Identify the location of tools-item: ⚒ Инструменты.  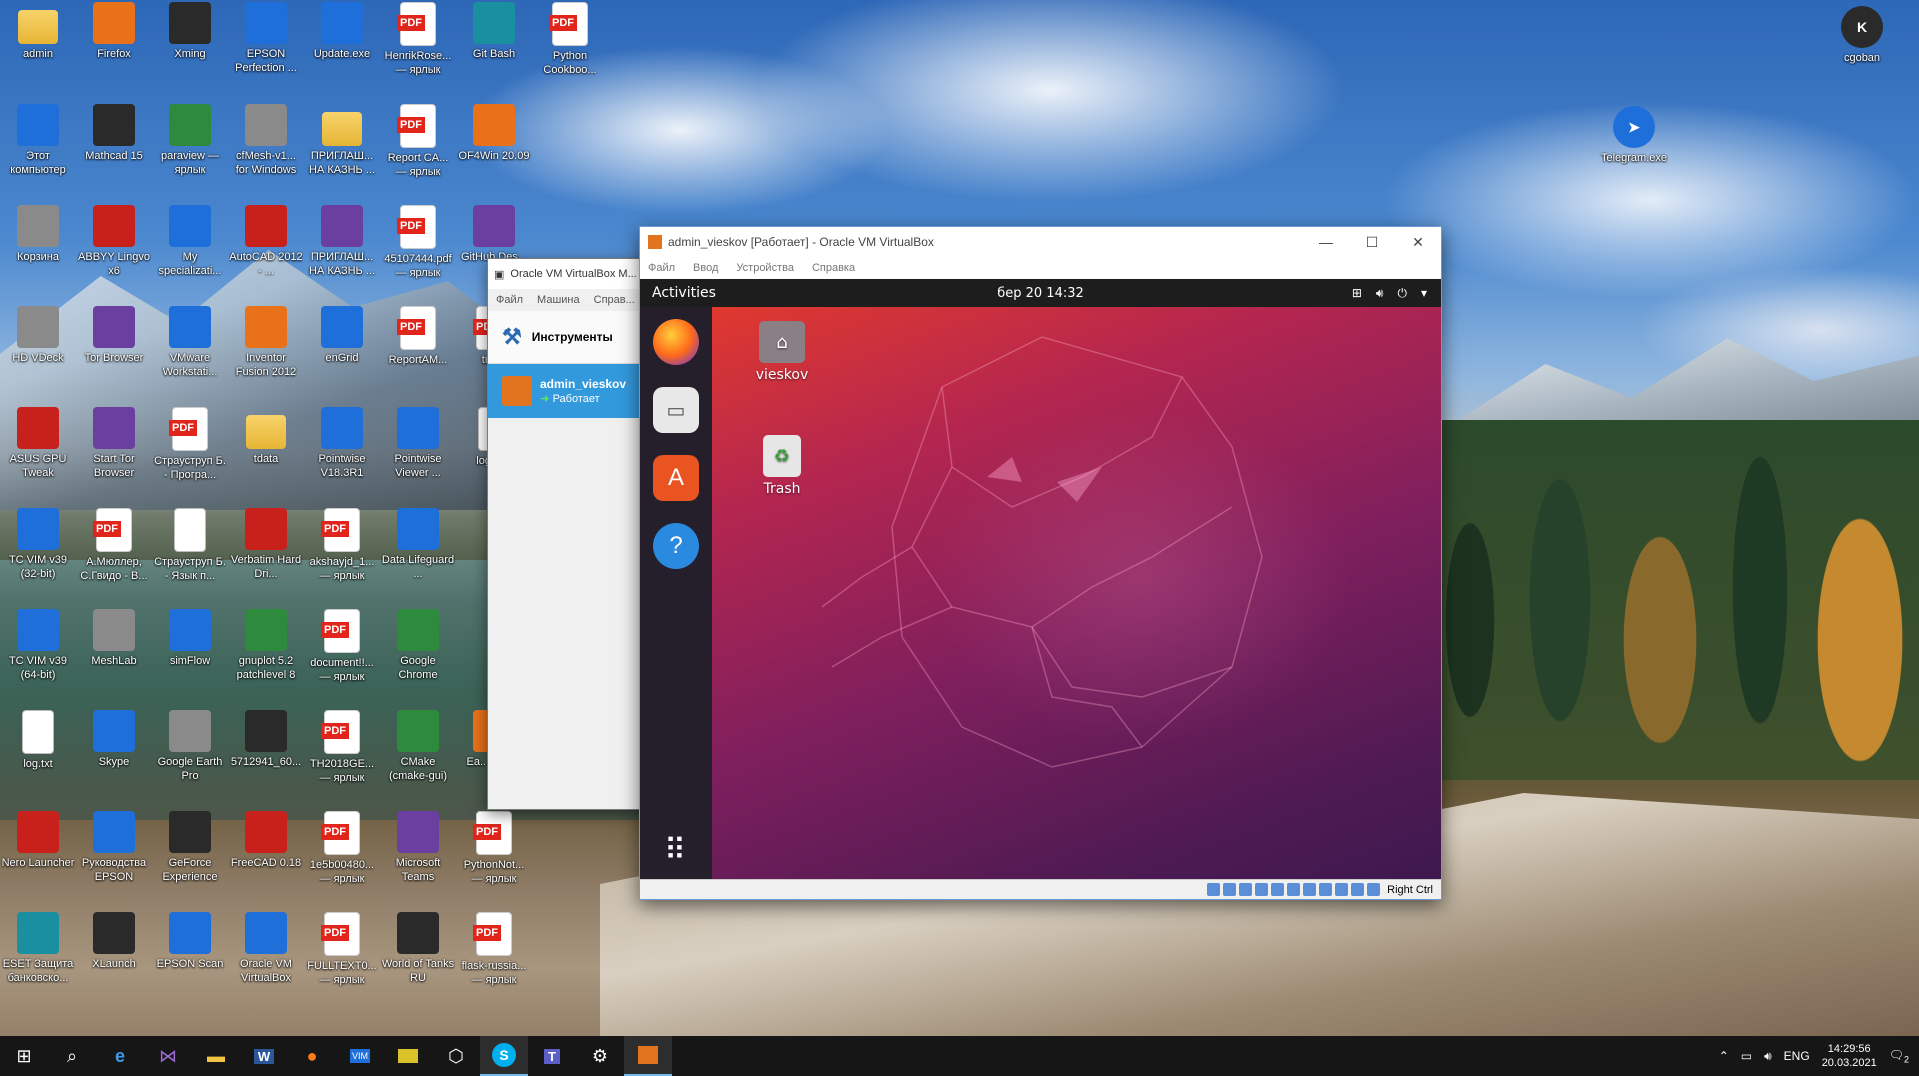
(573, 337).